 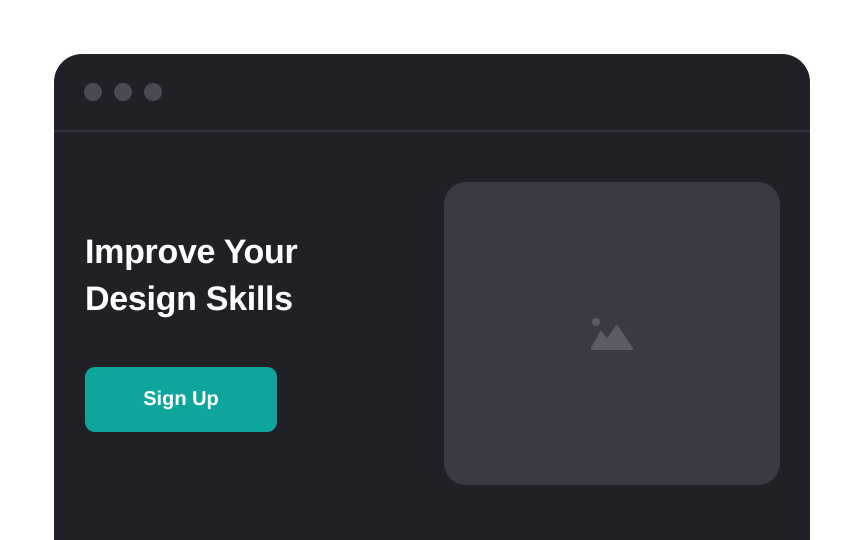 I want to click on image-icon, so click(x=612, y=334).